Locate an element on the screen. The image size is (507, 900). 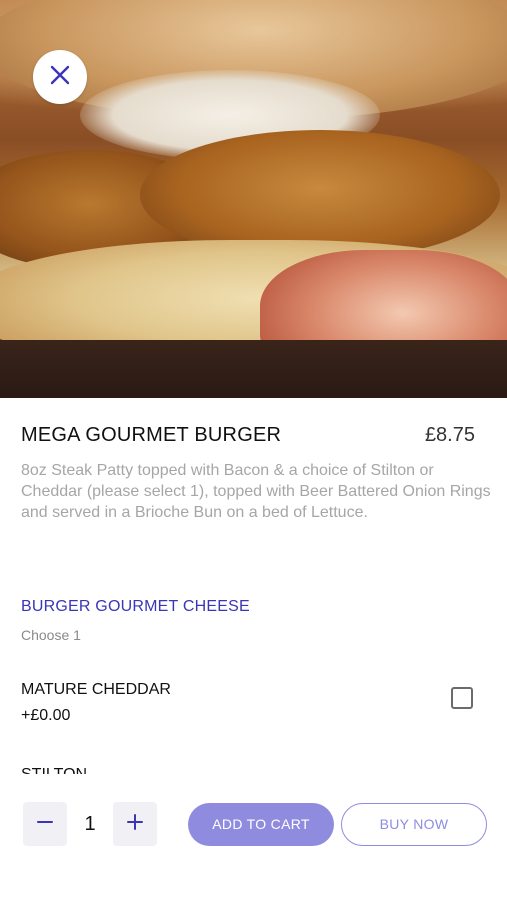
product-title: MEGA GOURMET BURGER is located at coordinates (151, 435).